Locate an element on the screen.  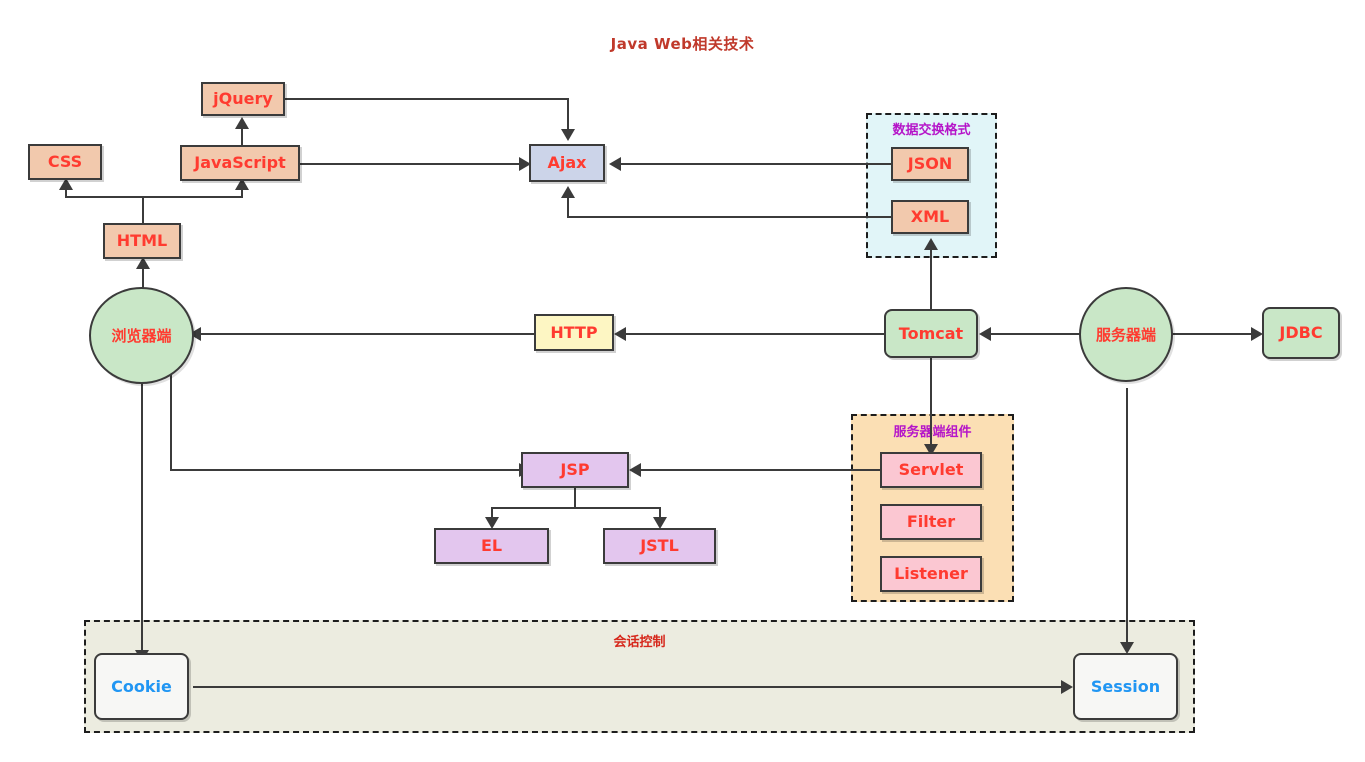
edge-browser-jsp-horizontal is located at coordinates (346, 470).